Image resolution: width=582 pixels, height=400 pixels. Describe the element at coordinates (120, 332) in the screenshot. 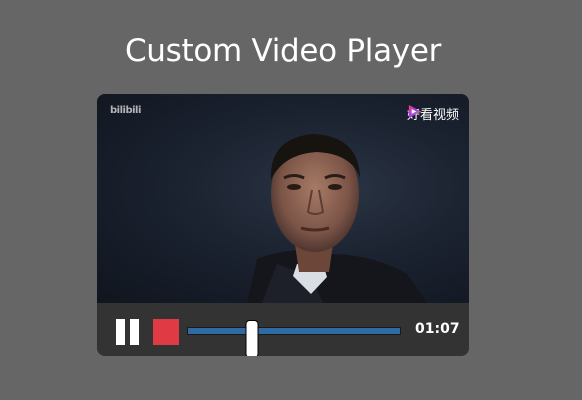

I see `pause-icon` at that location.